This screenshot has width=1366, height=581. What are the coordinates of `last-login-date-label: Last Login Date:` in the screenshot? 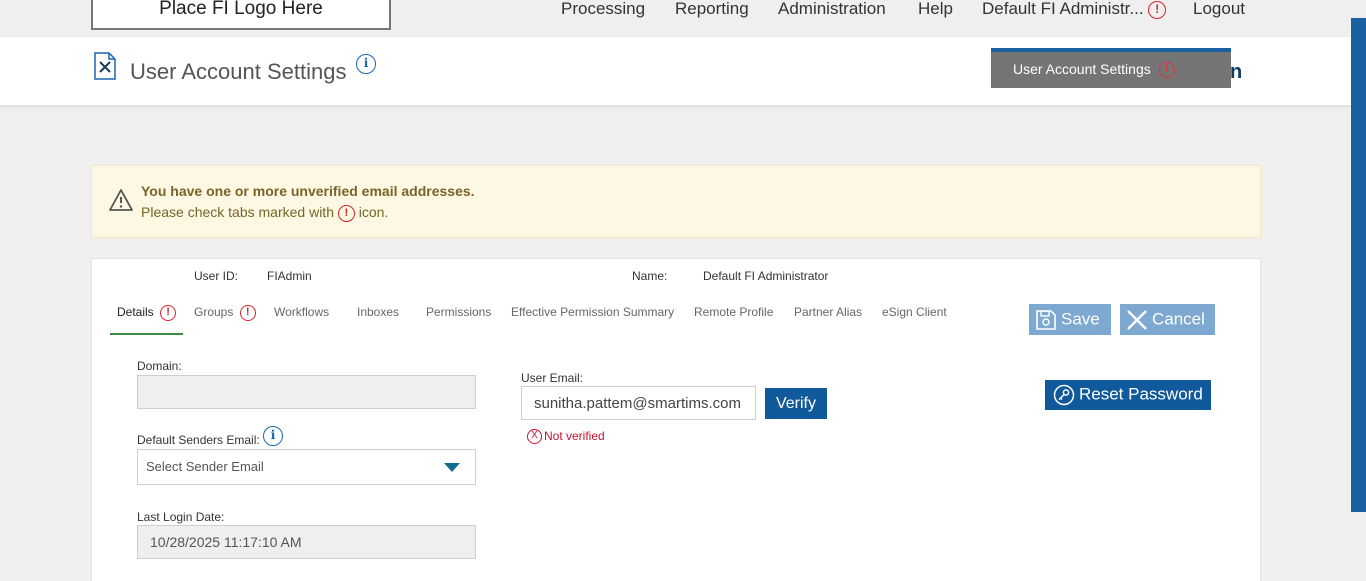 It's located at (181, 517).